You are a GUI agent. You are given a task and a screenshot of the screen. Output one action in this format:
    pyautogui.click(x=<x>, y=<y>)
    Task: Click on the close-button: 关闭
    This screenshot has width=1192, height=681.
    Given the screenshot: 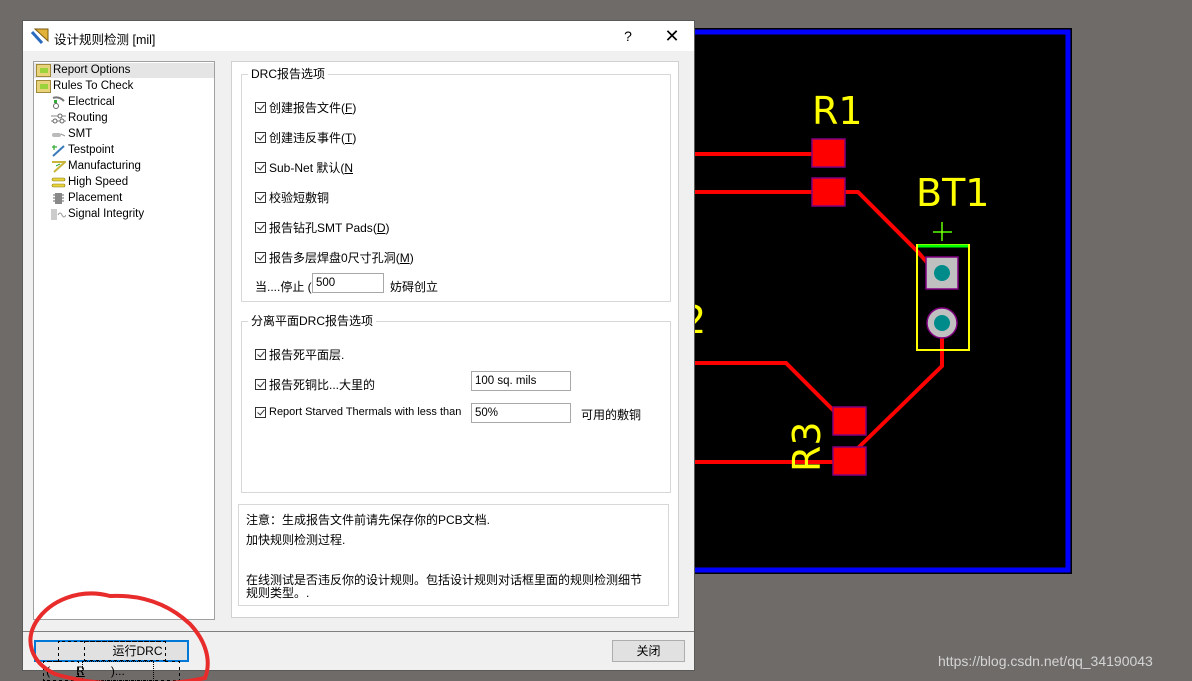 What is the action you would take?
    pyautogui.click(x=648, y=651)
    